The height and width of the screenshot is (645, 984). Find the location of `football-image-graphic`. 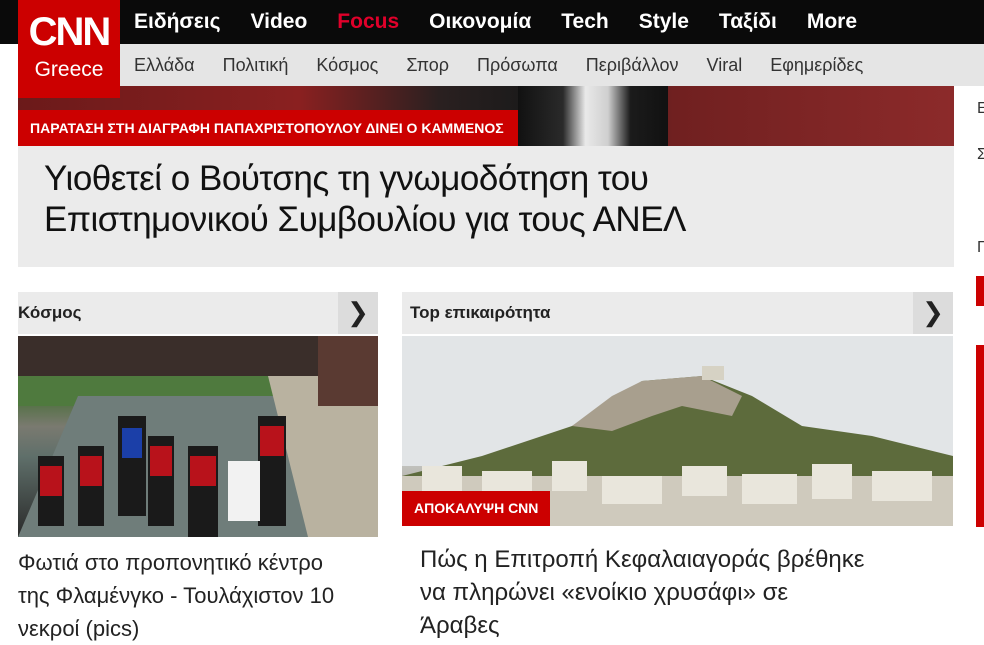

football-image-graphic is located at coordinates (198, 436).